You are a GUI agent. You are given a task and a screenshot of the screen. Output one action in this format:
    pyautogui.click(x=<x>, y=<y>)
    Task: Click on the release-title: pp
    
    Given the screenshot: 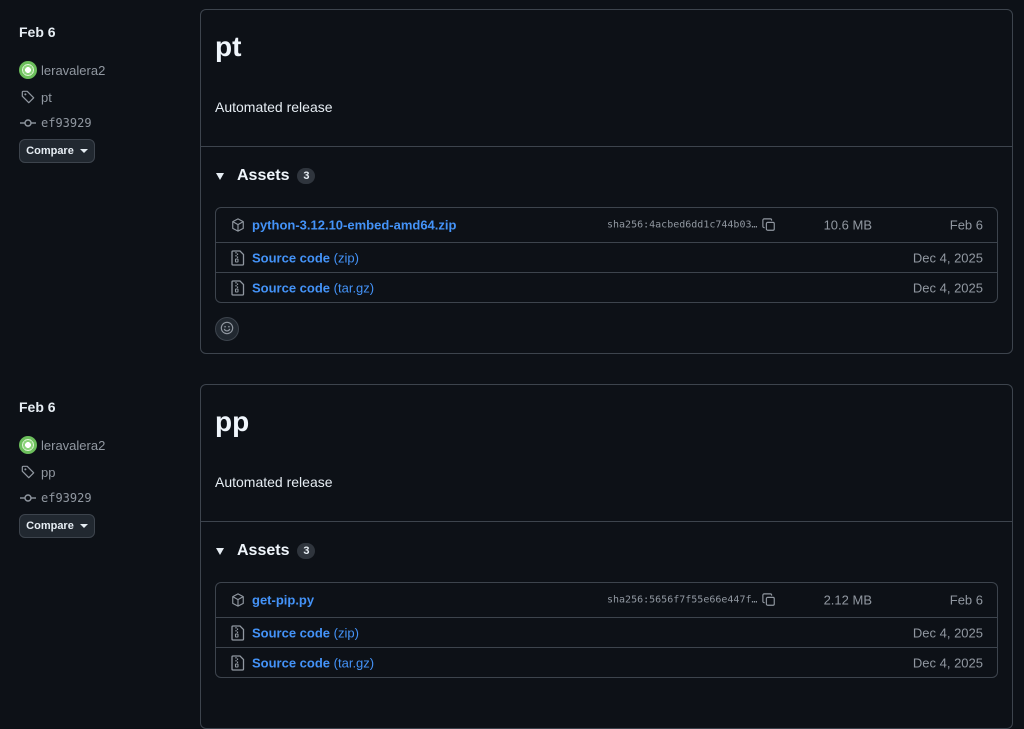 What is the action you would take?
    pyautogui.click(x=232, y=422)
    